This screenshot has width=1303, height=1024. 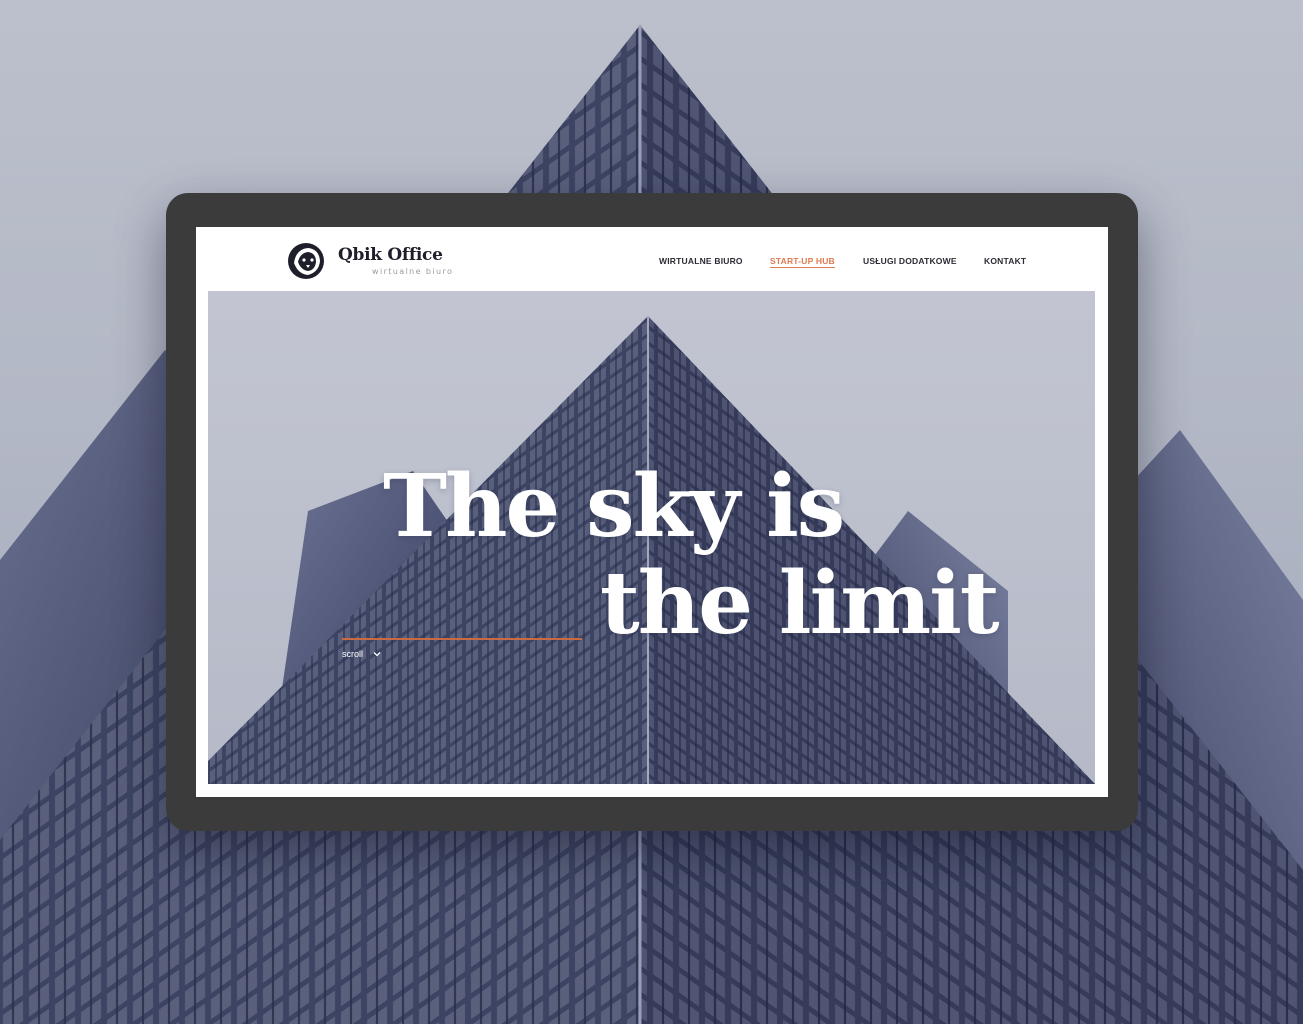 I want to click on nav-item-kontakt: KONTAKT, so click(x=1005, y=261).